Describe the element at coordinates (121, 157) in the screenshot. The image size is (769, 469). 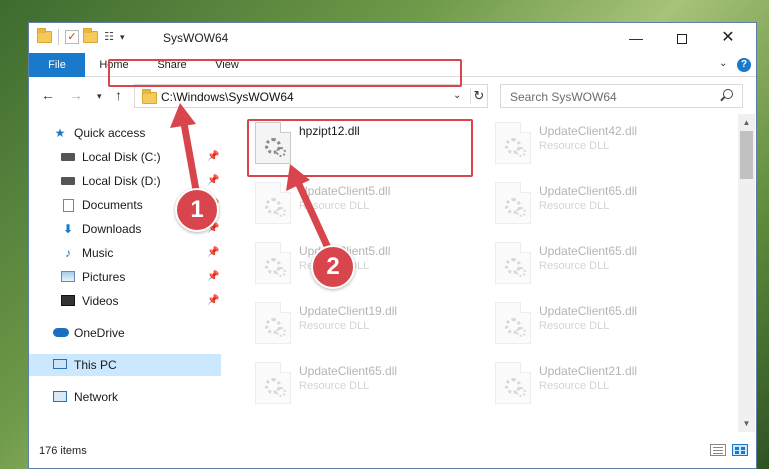
I see `sidebar-item-label: Local Disk (C:)` at that location.